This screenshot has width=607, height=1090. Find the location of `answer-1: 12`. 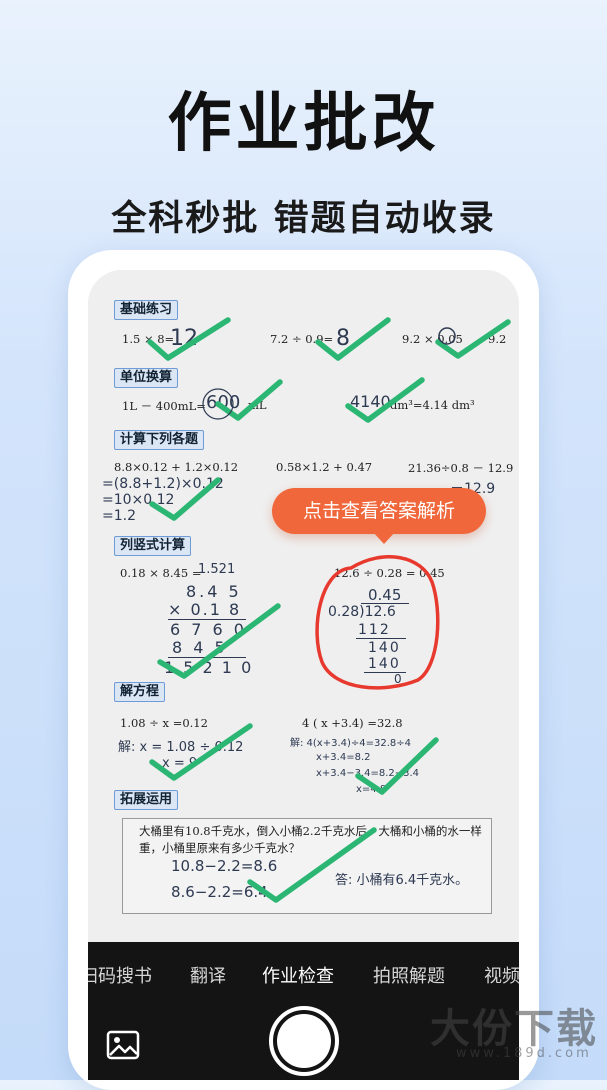

answer-1: 12 is located at coordinates (184, 338).